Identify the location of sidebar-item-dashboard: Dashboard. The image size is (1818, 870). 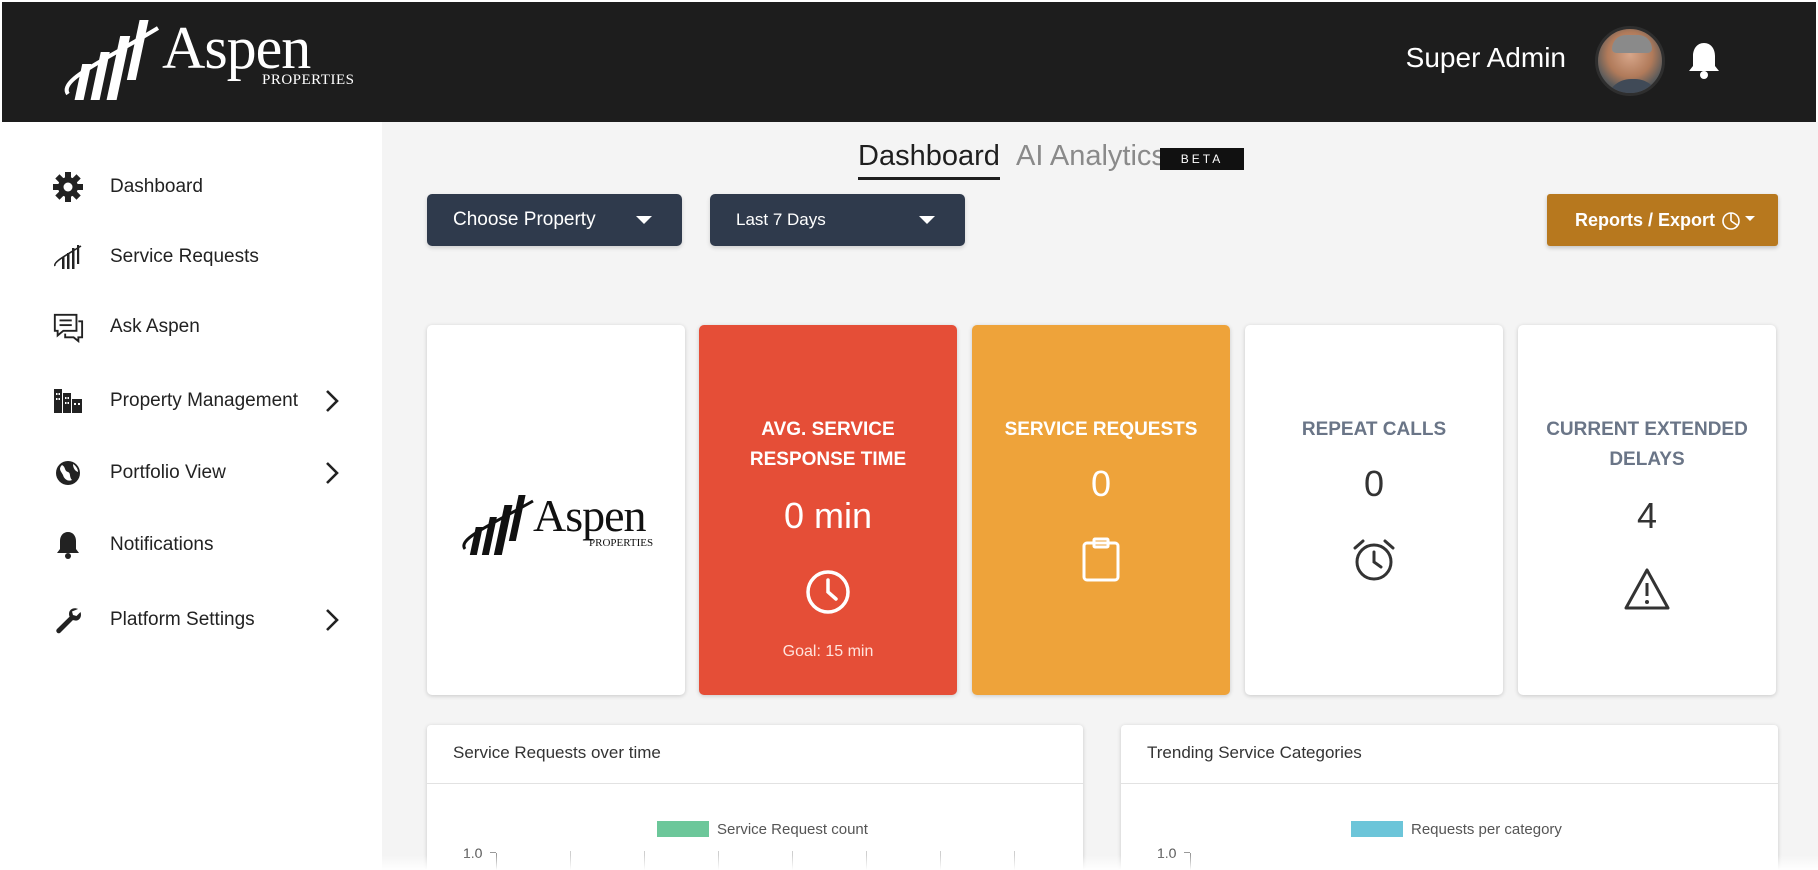
(191, 187).